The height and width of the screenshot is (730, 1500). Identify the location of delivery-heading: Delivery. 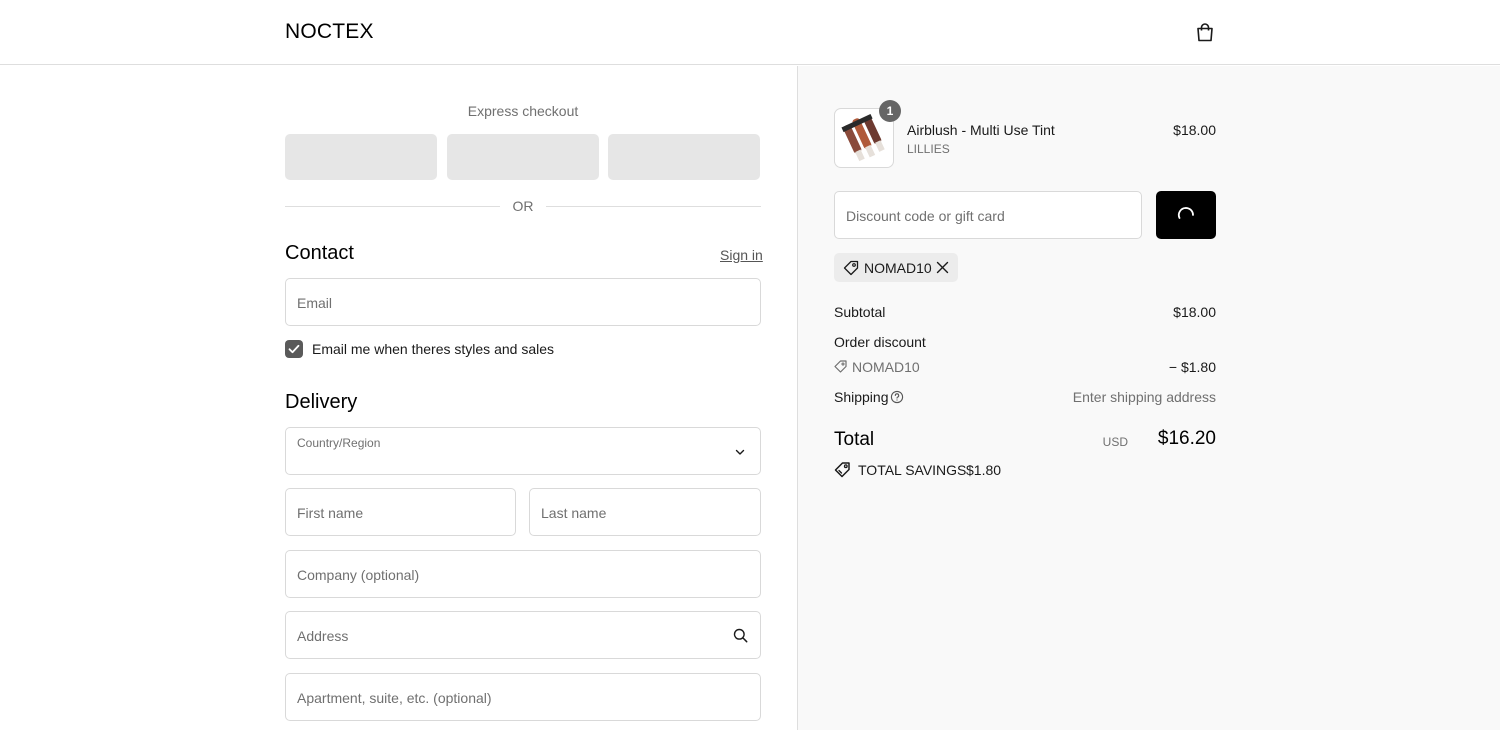
(321, 402).